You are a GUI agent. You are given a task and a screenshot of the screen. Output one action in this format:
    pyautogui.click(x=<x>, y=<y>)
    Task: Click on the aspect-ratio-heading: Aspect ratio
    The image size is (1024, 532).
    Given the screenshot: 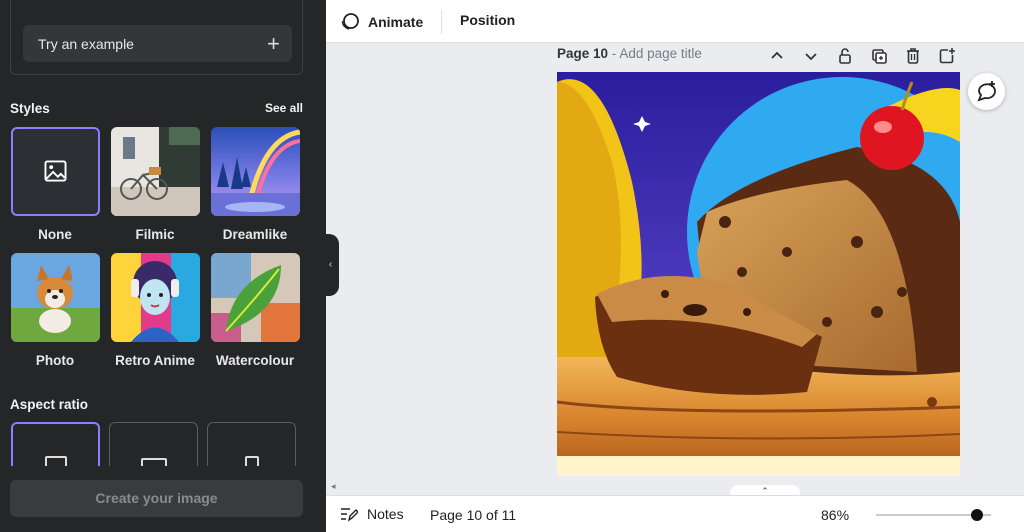 What is the action you would take?
    pyautogui.click(x=49, y=404)
    